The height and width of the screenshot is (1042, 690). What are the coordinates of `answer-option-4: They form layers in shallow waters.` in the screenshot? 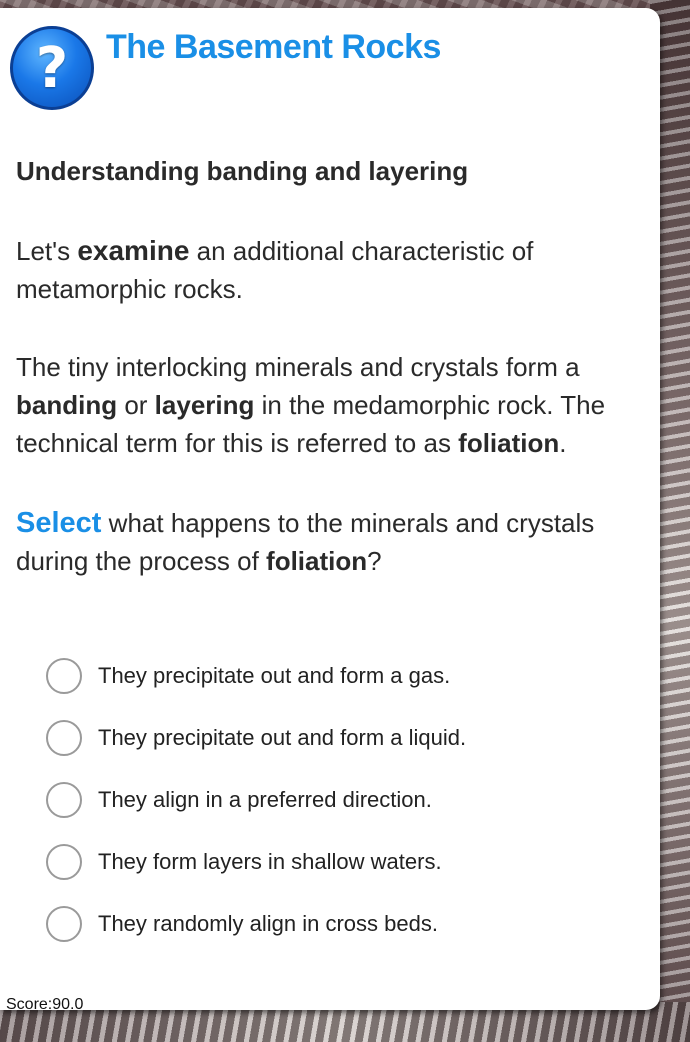 It's located at (256, 862).